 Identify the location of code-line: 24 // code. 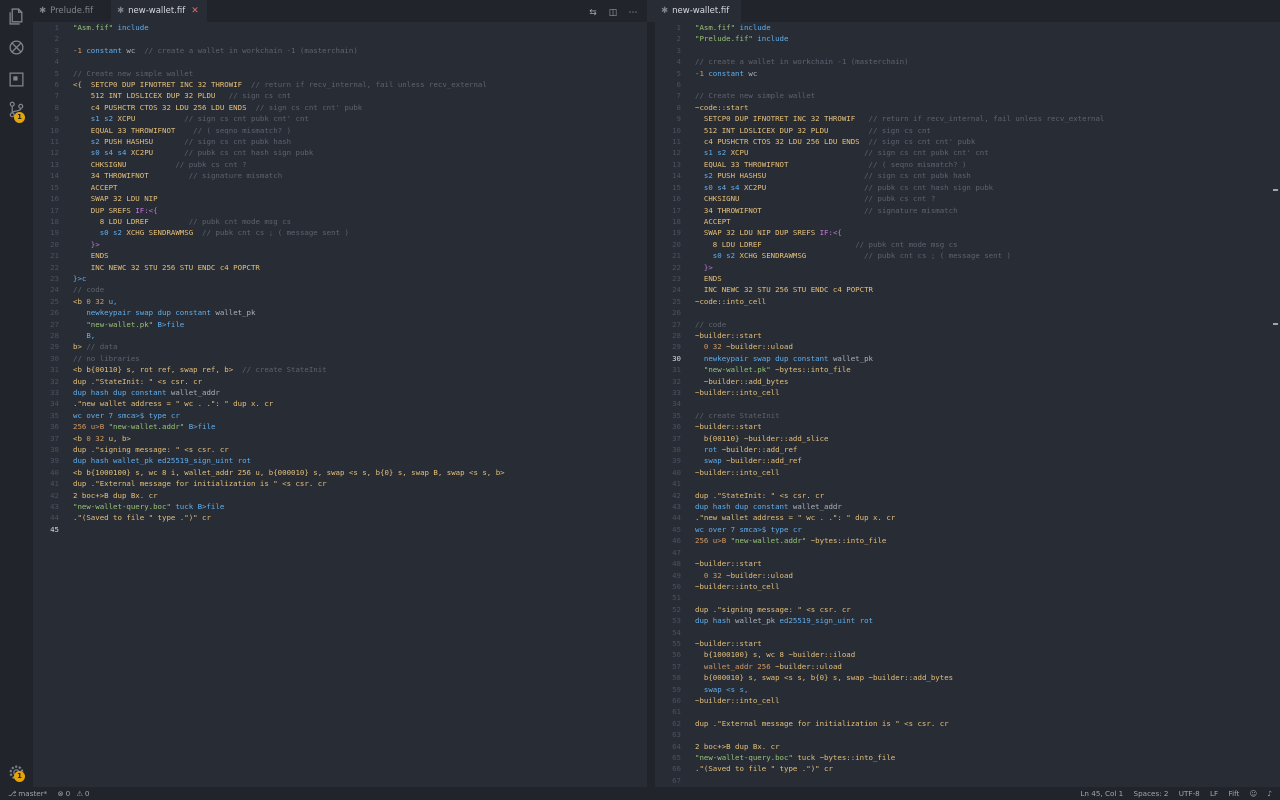
(340, 289).